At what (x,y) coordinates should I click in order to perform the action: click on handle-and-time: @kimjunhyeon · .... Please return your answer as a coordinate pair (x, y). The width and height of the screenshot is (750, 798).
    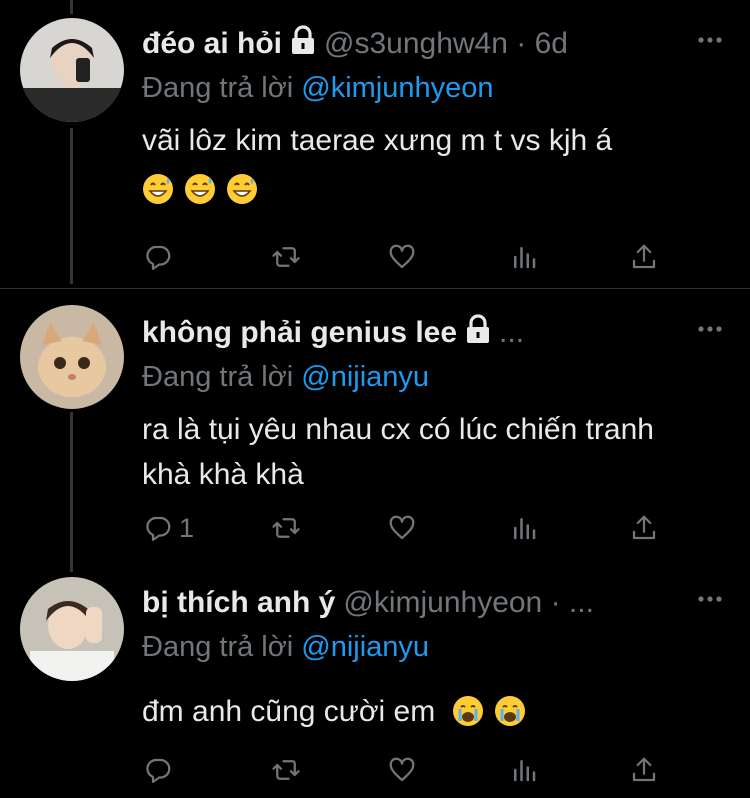
    Looking at the image, I should click on (468, 603).